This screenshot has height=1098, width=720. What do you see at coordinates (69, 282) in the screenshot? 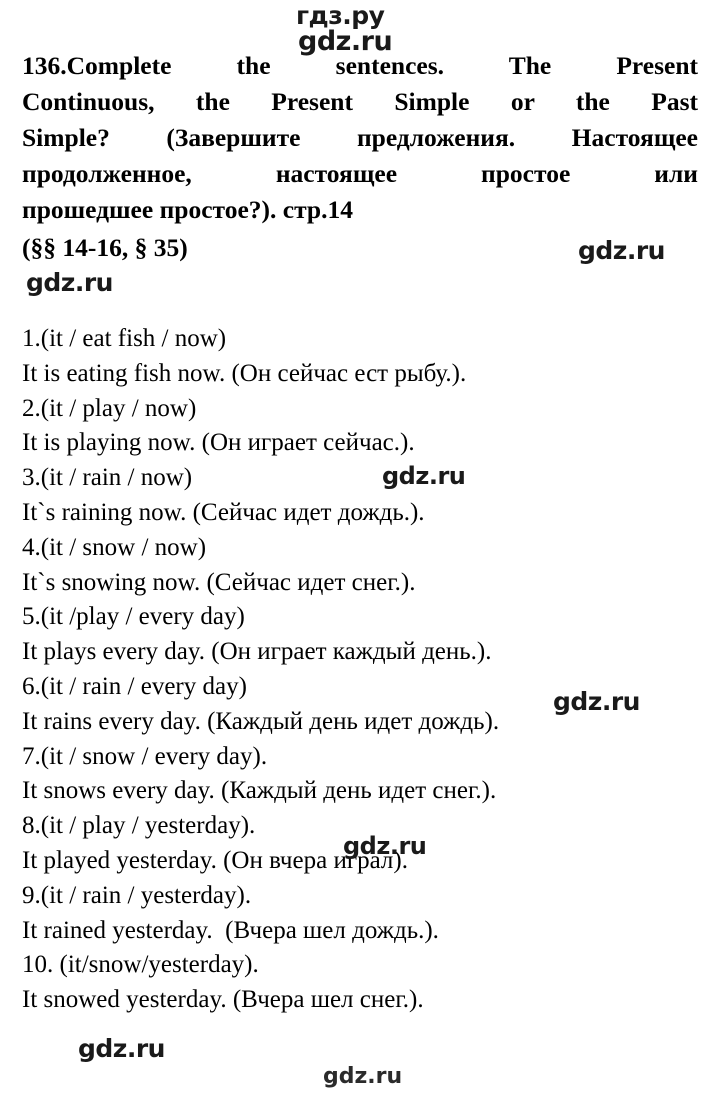
I see `watermark-left-upper: gdz.ru` at bounding box center [69, 282].